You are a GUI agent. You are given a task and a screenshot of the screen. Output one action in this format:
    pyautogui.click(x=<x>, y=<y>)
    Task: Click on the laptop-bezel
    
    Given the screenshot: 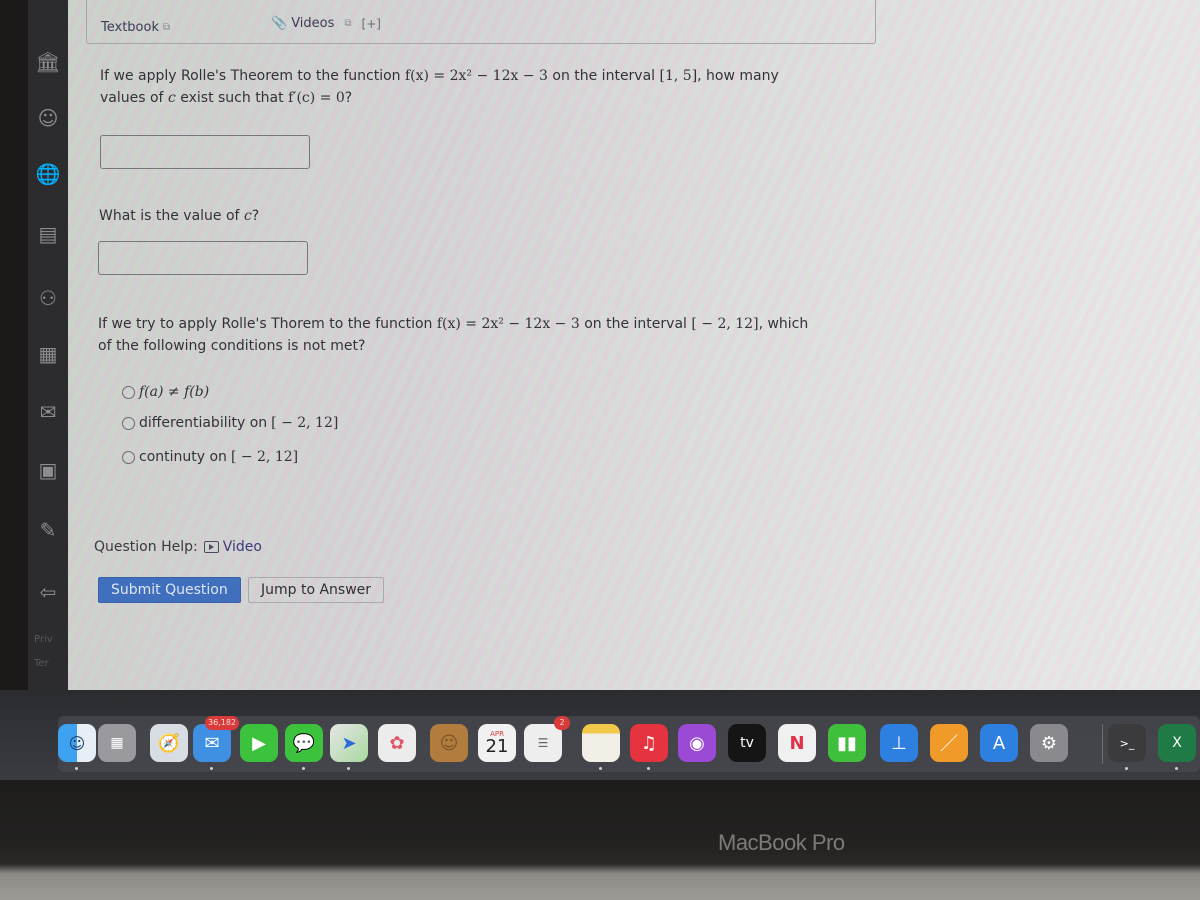 What is the action you would take?
    pyautogui.click(x=600, y=840)
    